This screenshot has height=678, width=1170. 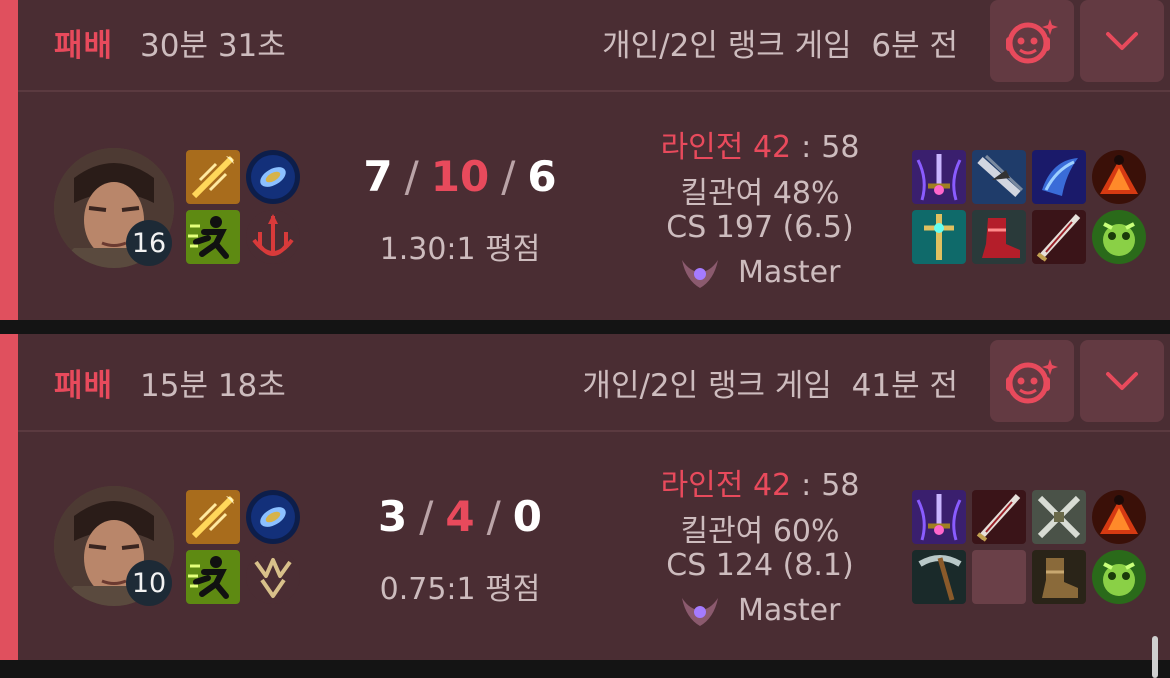 I want to click on kda-ratio: 0.75:1 평점, so click(x=460, y=589).